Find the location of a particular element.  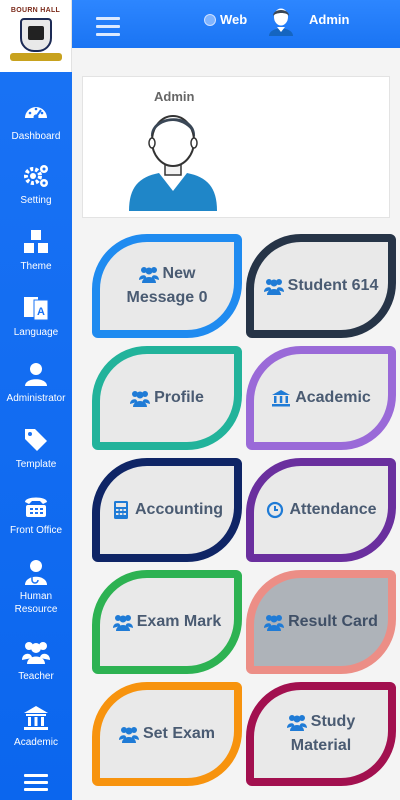

accounting-tile: Accounting is located at coordinates (167, 510).